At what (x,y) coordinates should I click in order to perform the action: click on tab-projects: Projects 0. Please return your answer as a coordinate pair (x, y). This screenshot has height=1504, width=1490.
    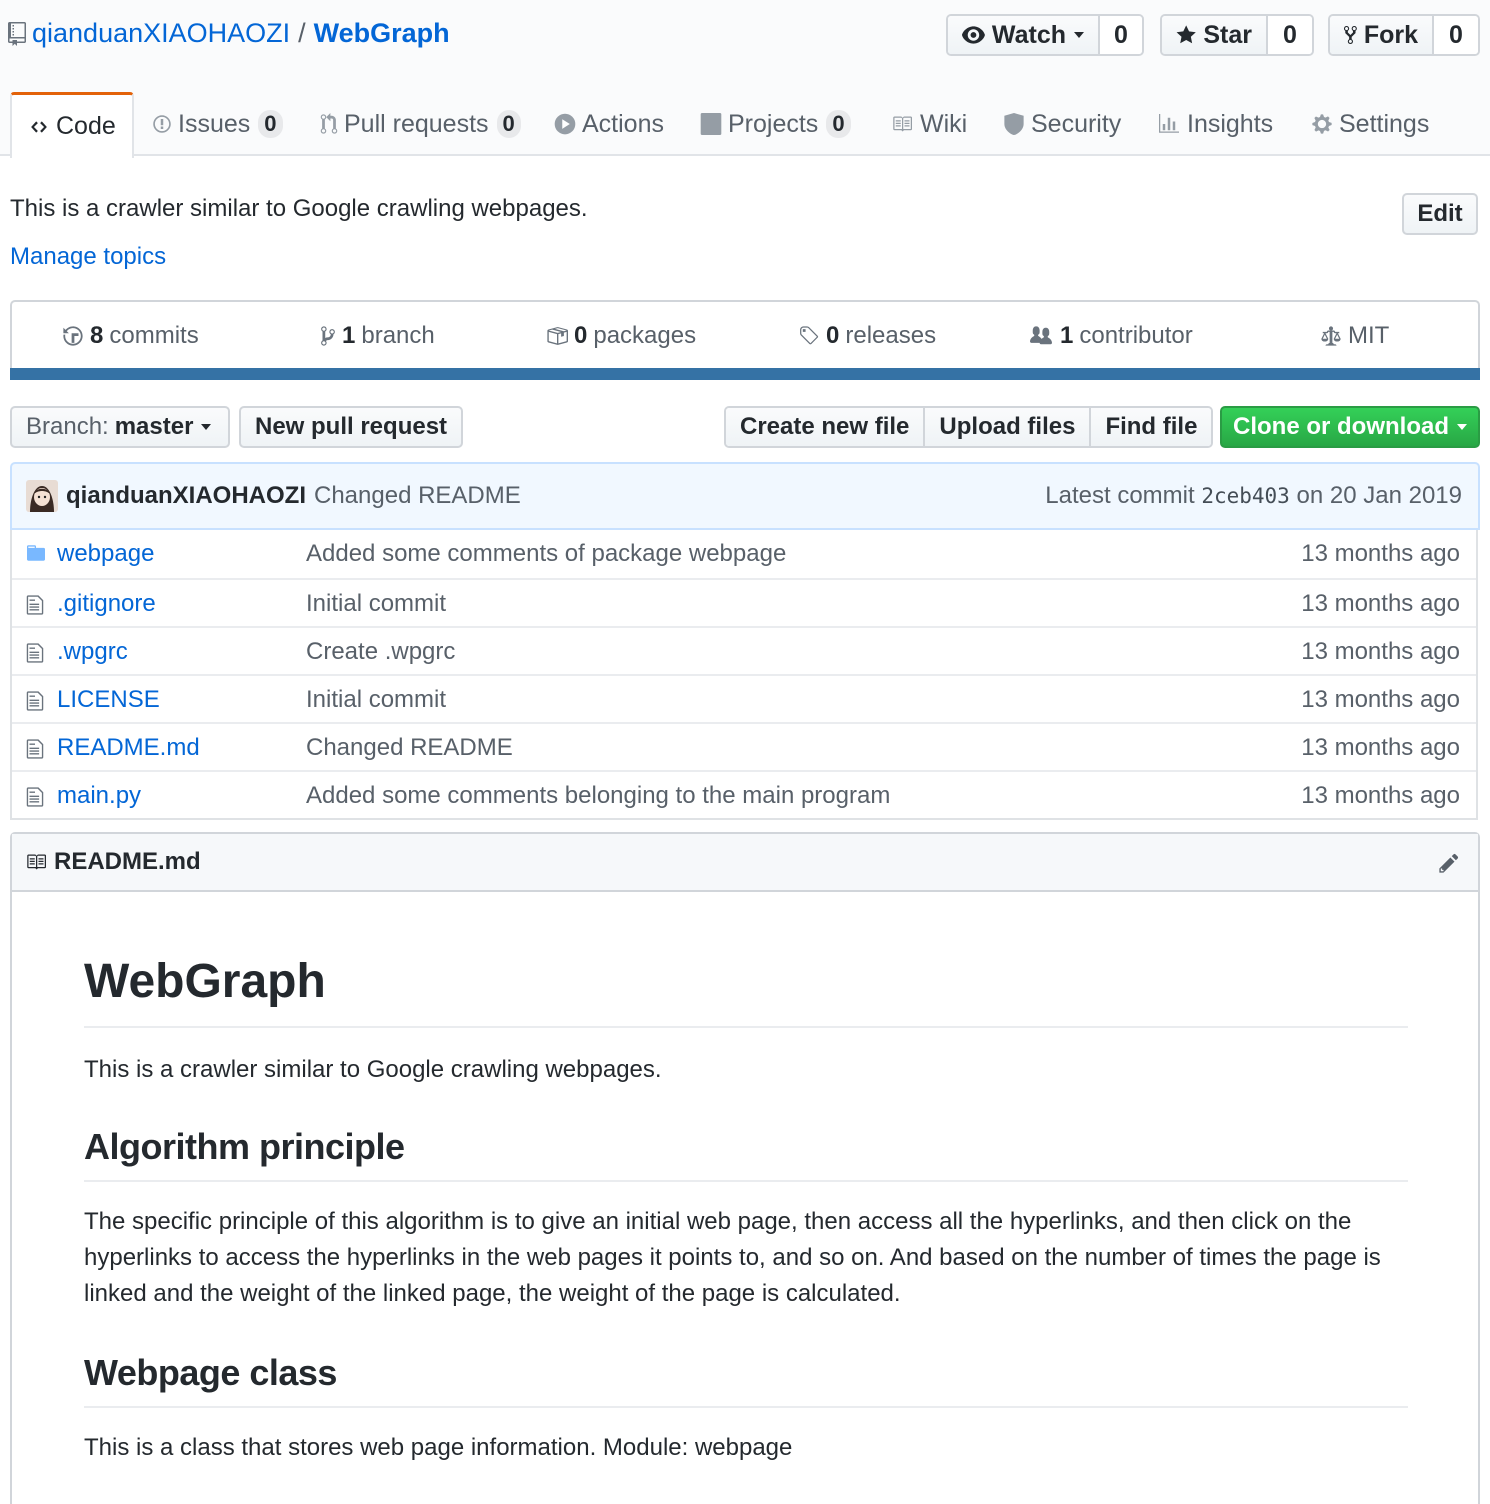
    Looking at the image, I should click on (775, 124).